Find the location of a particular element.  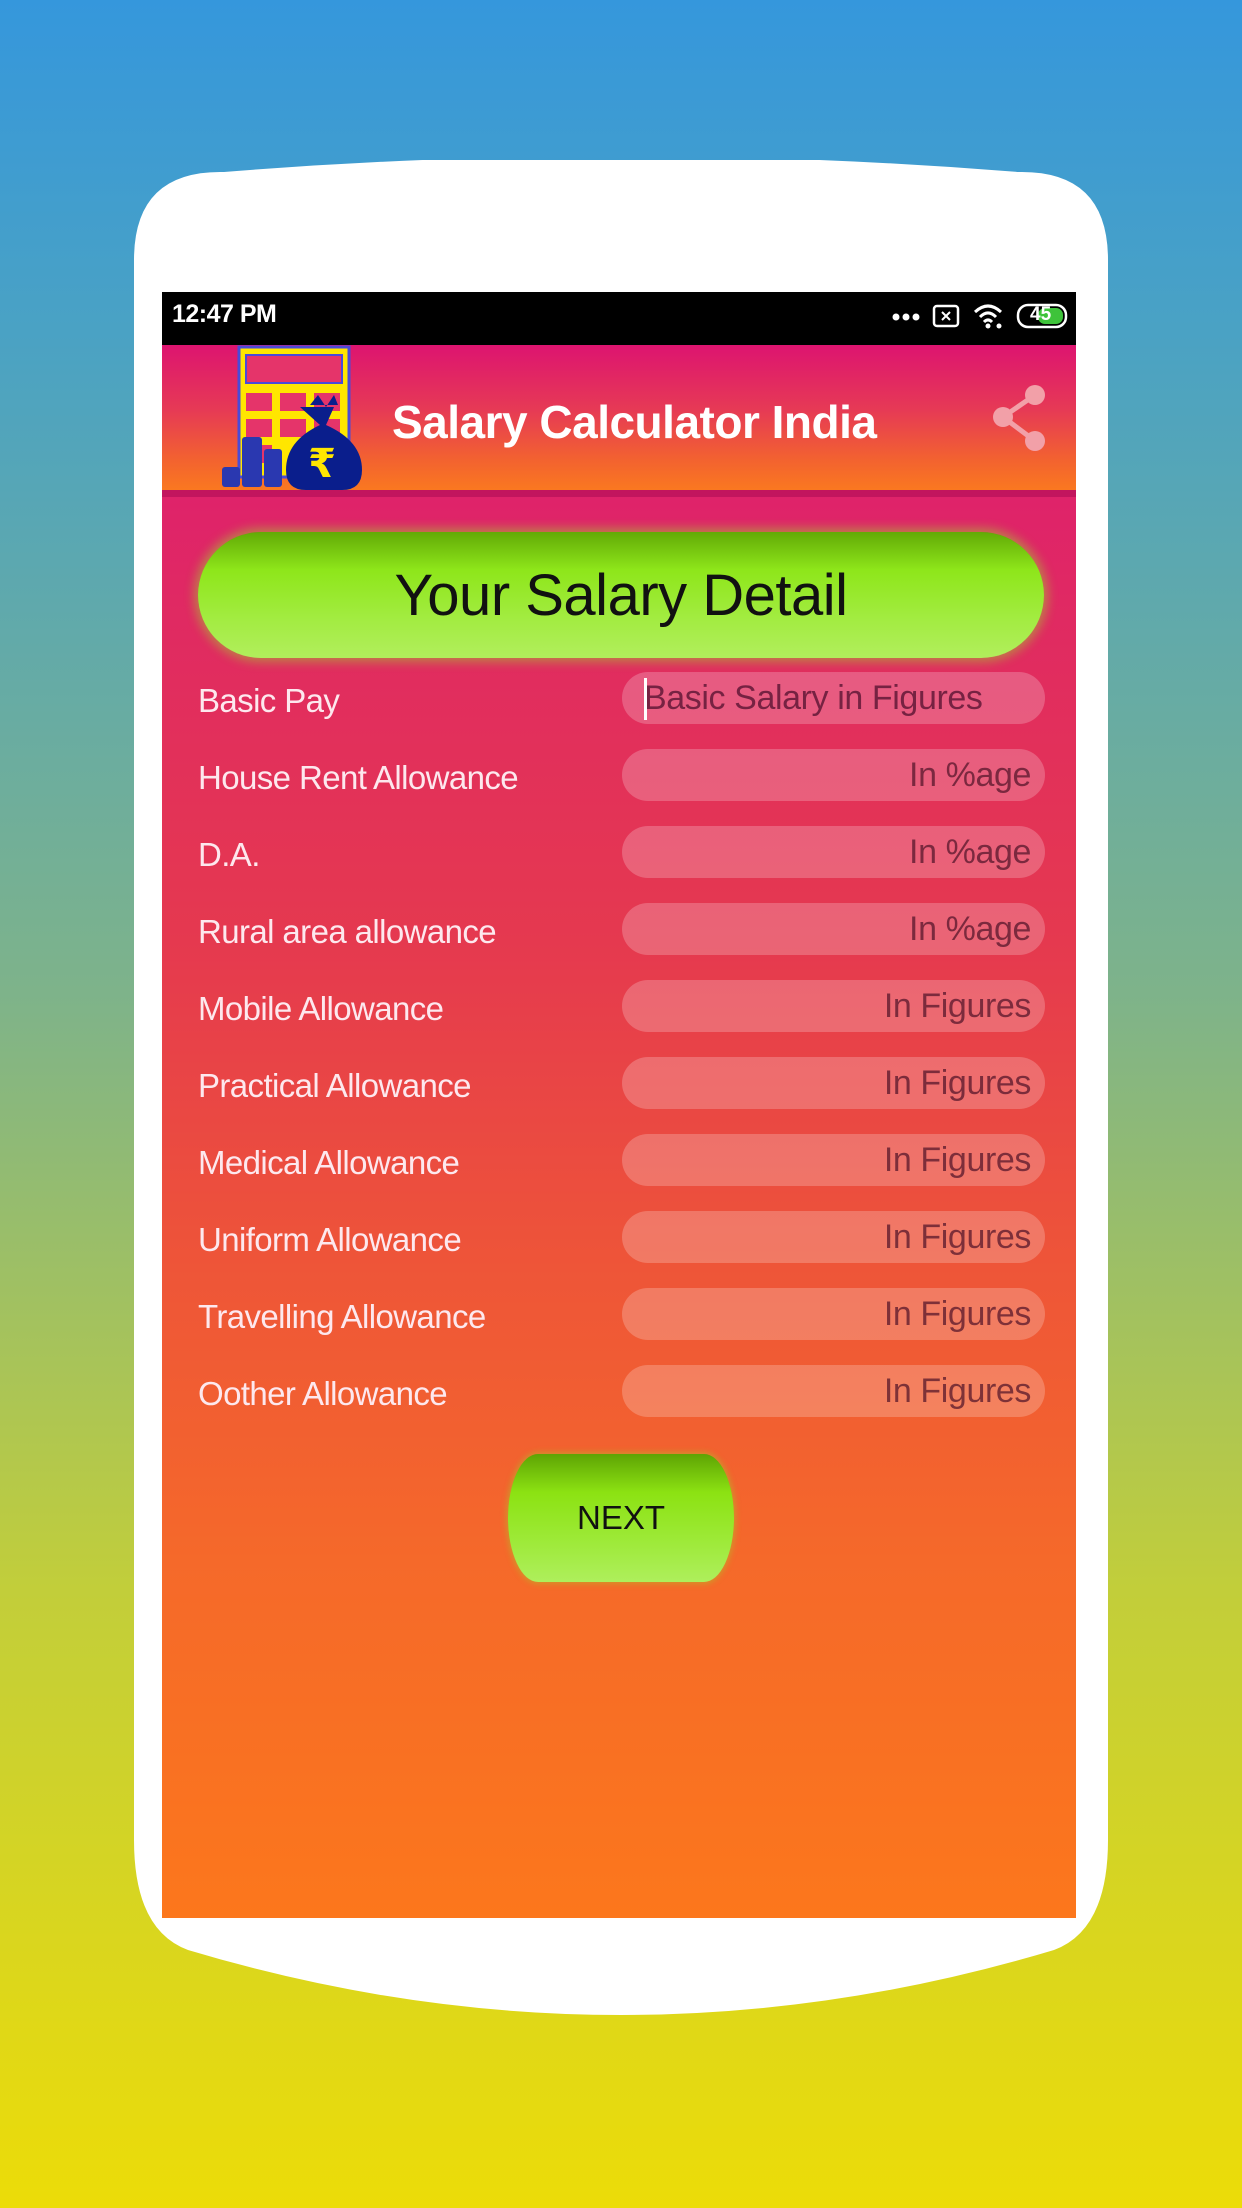

calculator-money-bag-icon: ₹ is located at coordinates (292, 417).